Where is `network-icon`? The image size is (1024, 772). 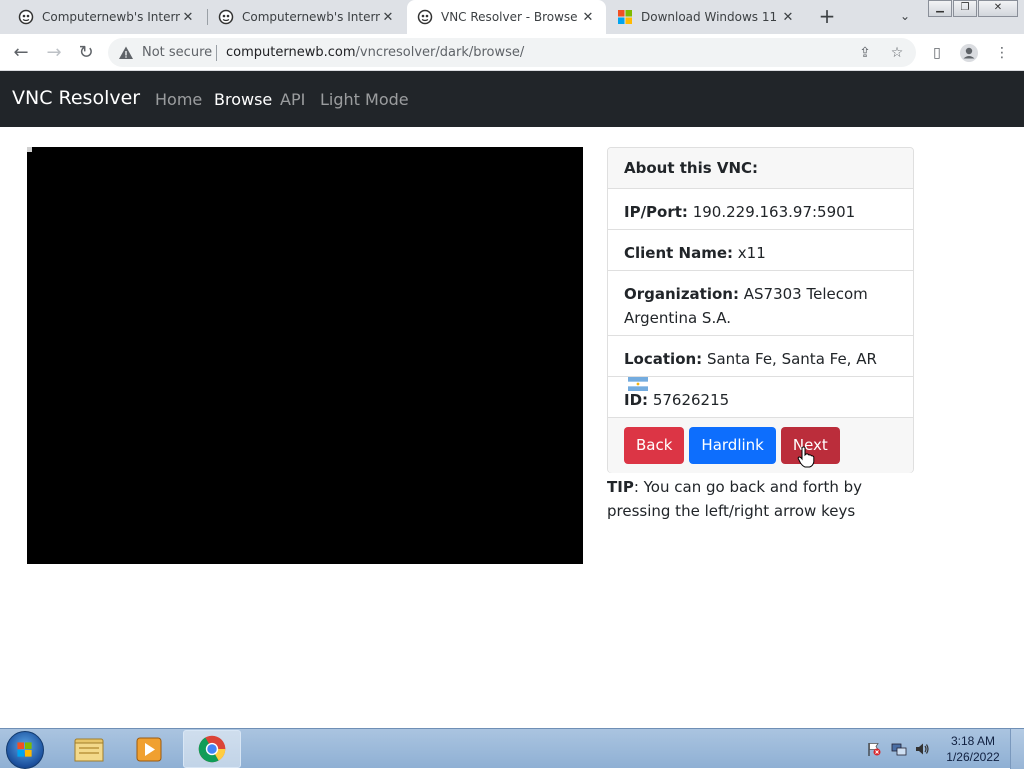 network-icon is located at coordinates (899, 749).